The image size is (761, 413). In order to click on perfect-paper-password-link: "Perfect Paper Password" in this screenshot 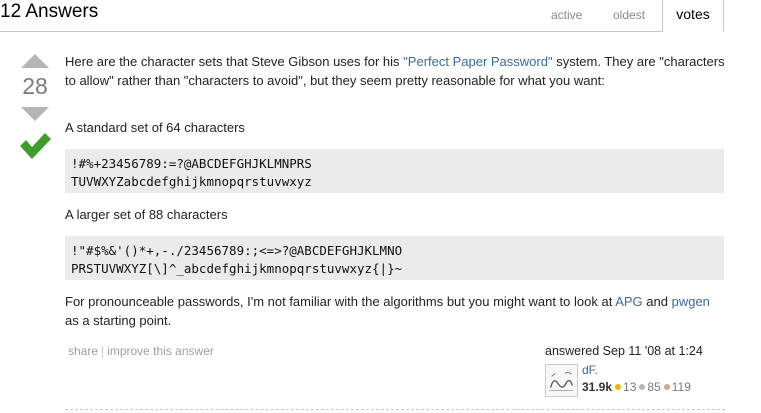, I will do `click(477, 61)`.